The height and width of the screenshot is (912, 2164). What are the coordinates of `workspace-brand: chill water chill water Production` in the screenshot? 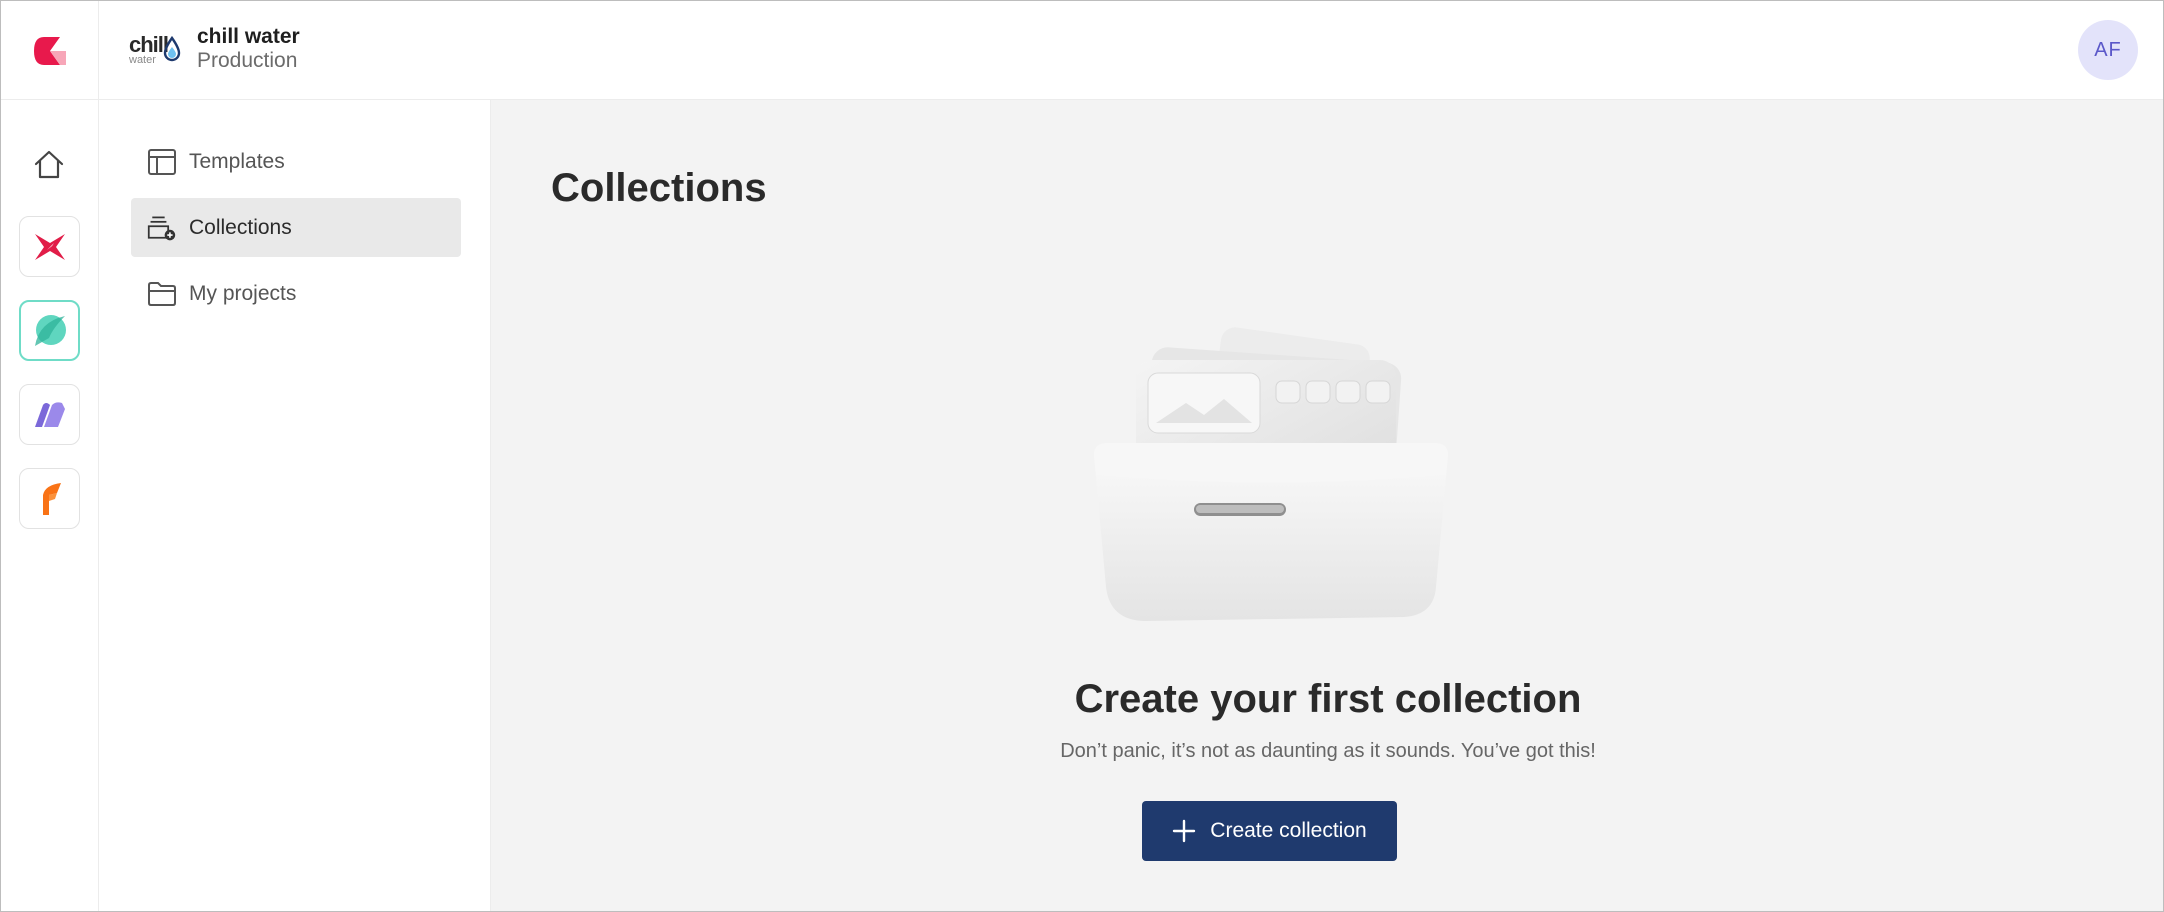 It's located at (213, 49).